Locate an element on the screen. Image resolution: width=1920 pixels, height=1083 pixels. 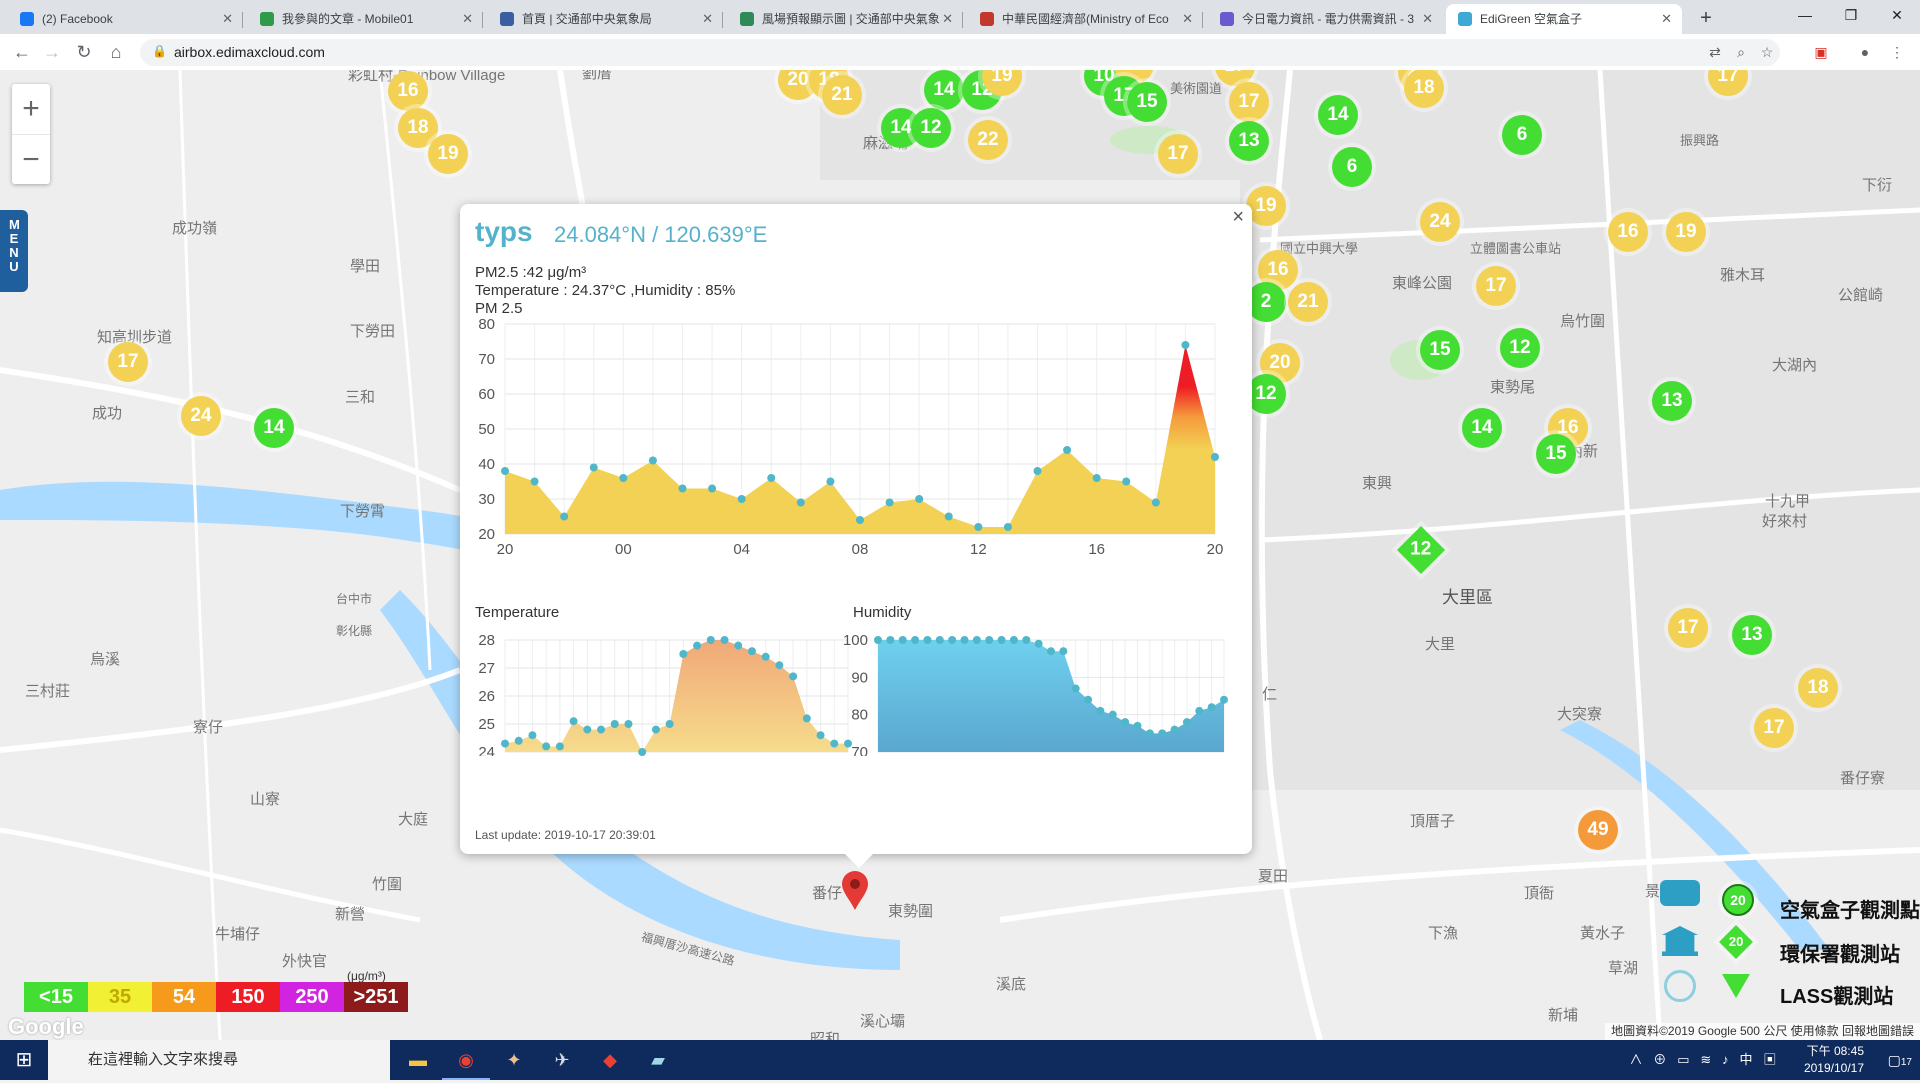
tab-moea: 中華民國經濟部(Ministry of Eco ✕ is located at coordinates (1085, 19).